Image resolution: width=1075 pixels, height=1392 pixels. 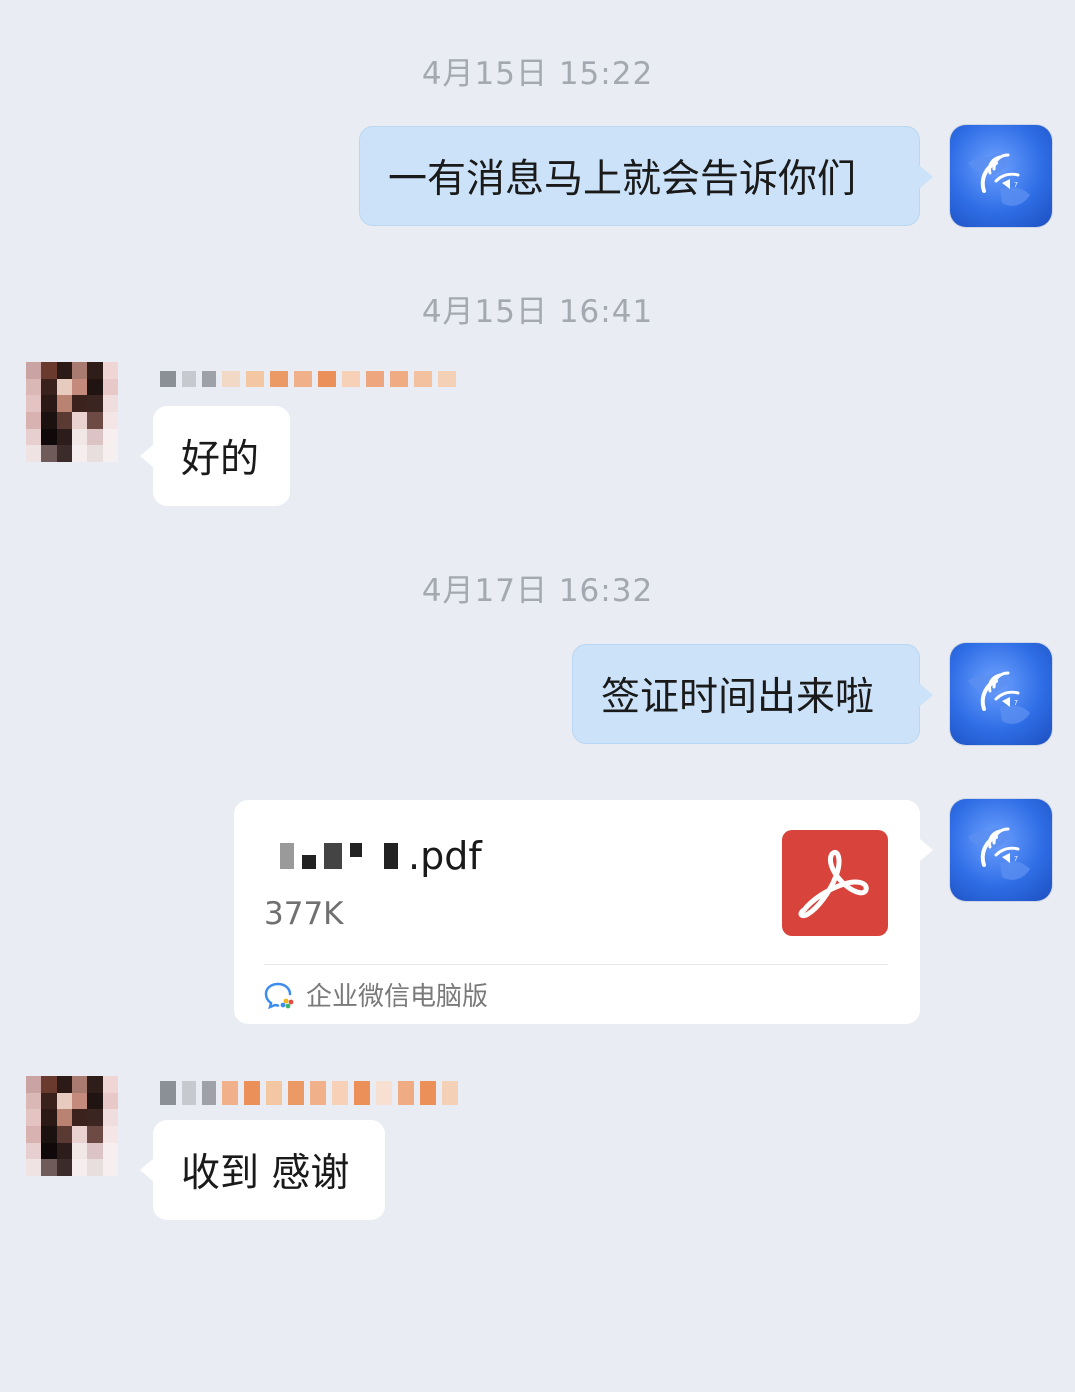 What do you see at coordinates (738, 697) in the screenshot?
I see `message-text: 签证时间出来啦` at bounding box center [738, 697].